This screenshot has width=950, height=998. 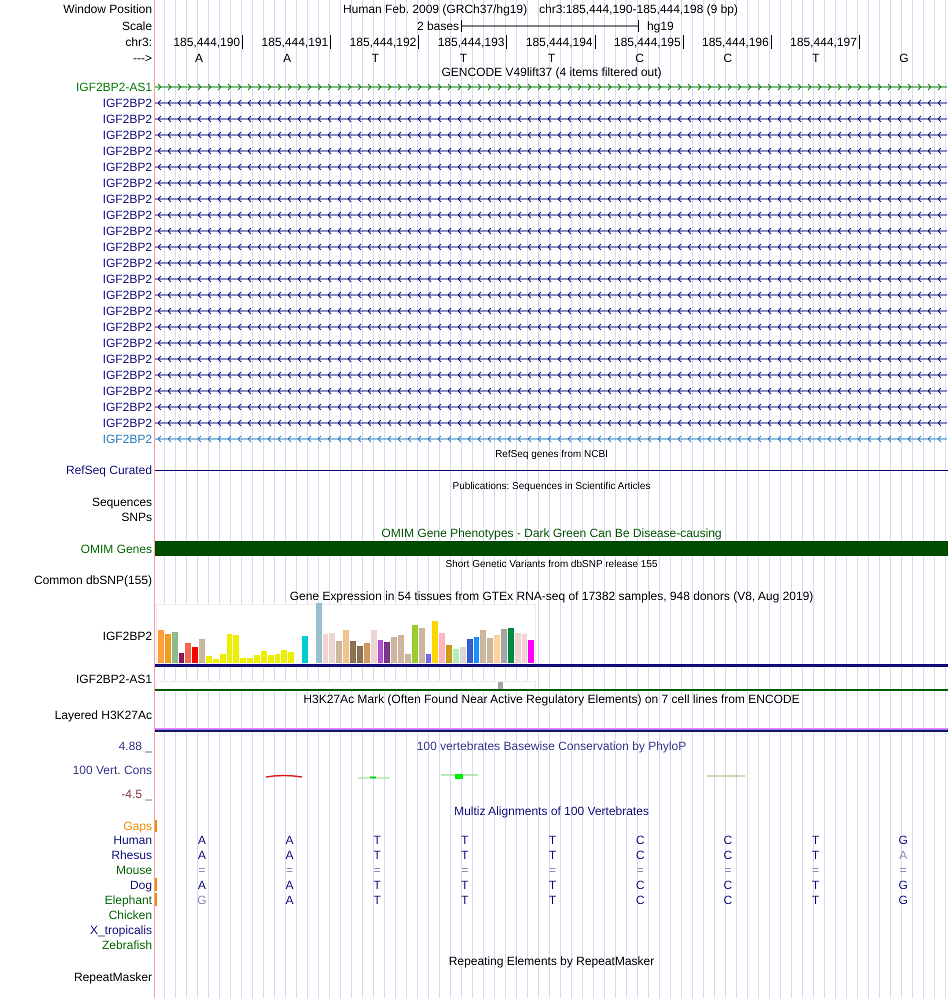 I want to click on position-tick: 185,444,193, so click(x=473, y=42).